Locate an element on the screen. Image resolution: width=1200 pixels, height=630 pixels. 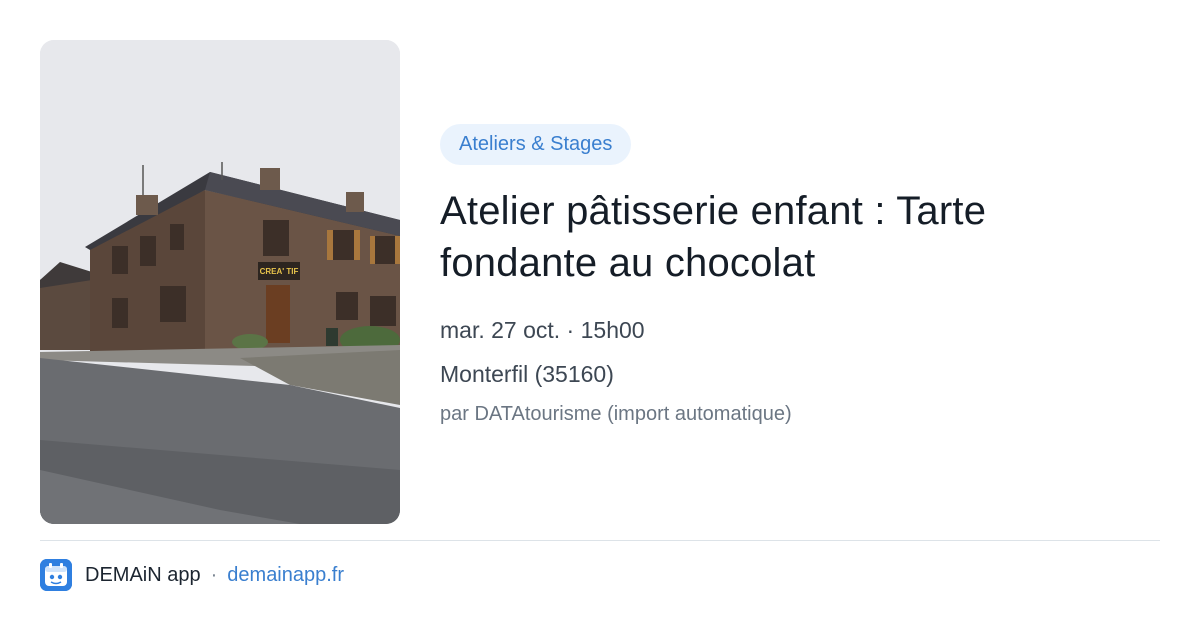
category-badge: Ateliers & Stages is located at coordinates (536, 144).